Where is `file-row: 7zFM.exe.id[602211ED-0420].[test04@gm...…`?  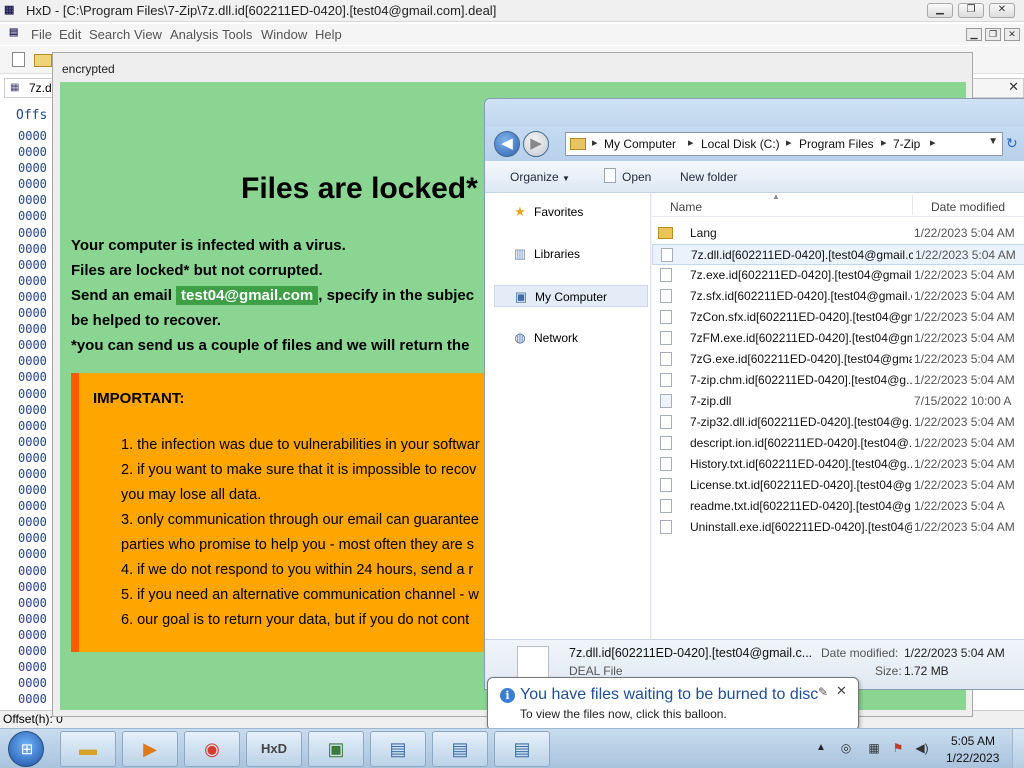 file-row: 7zFM.exe.id[602211ED-0420].[test04@gm...… is located at coordinates (838, 338).